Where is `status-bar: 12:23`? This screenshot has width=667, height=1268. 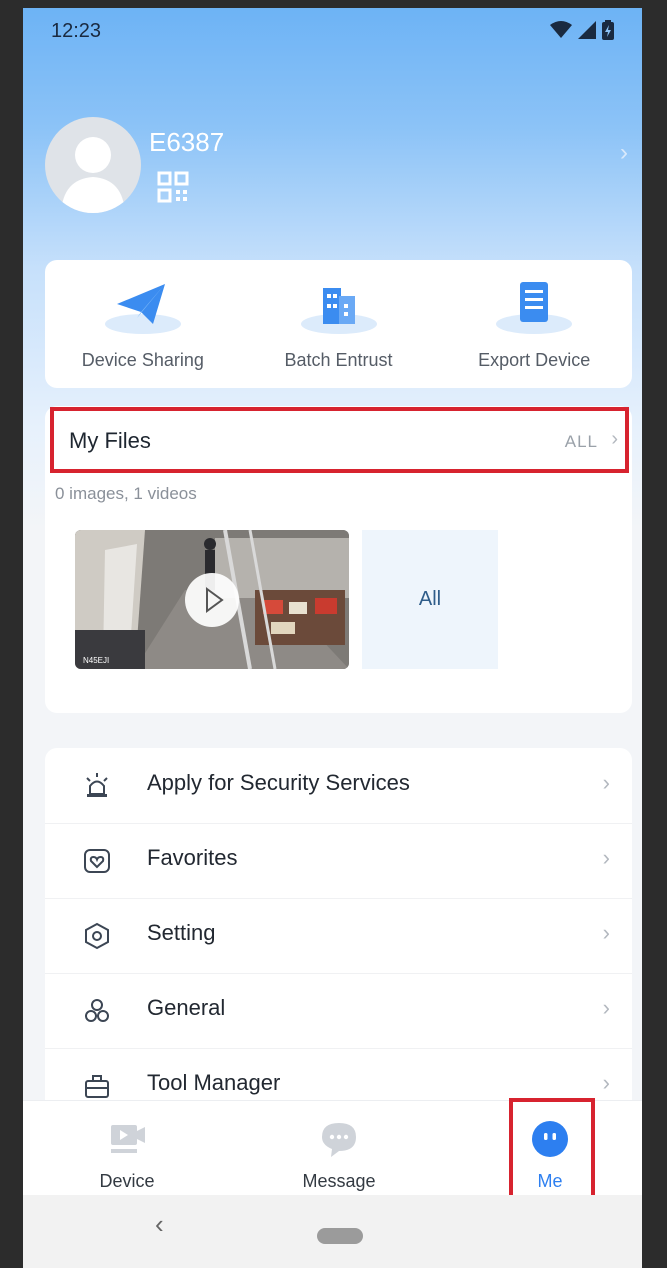
status-bar: 12:23 is located at coordinates (332, 32).